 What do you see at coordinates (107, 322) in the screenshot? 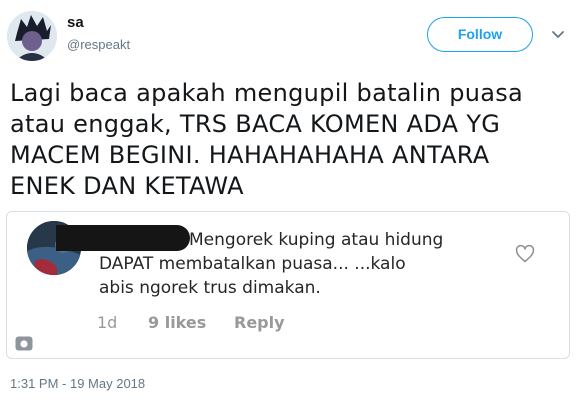
I see `comment-age: 1d` at bounding box center [107, 322].